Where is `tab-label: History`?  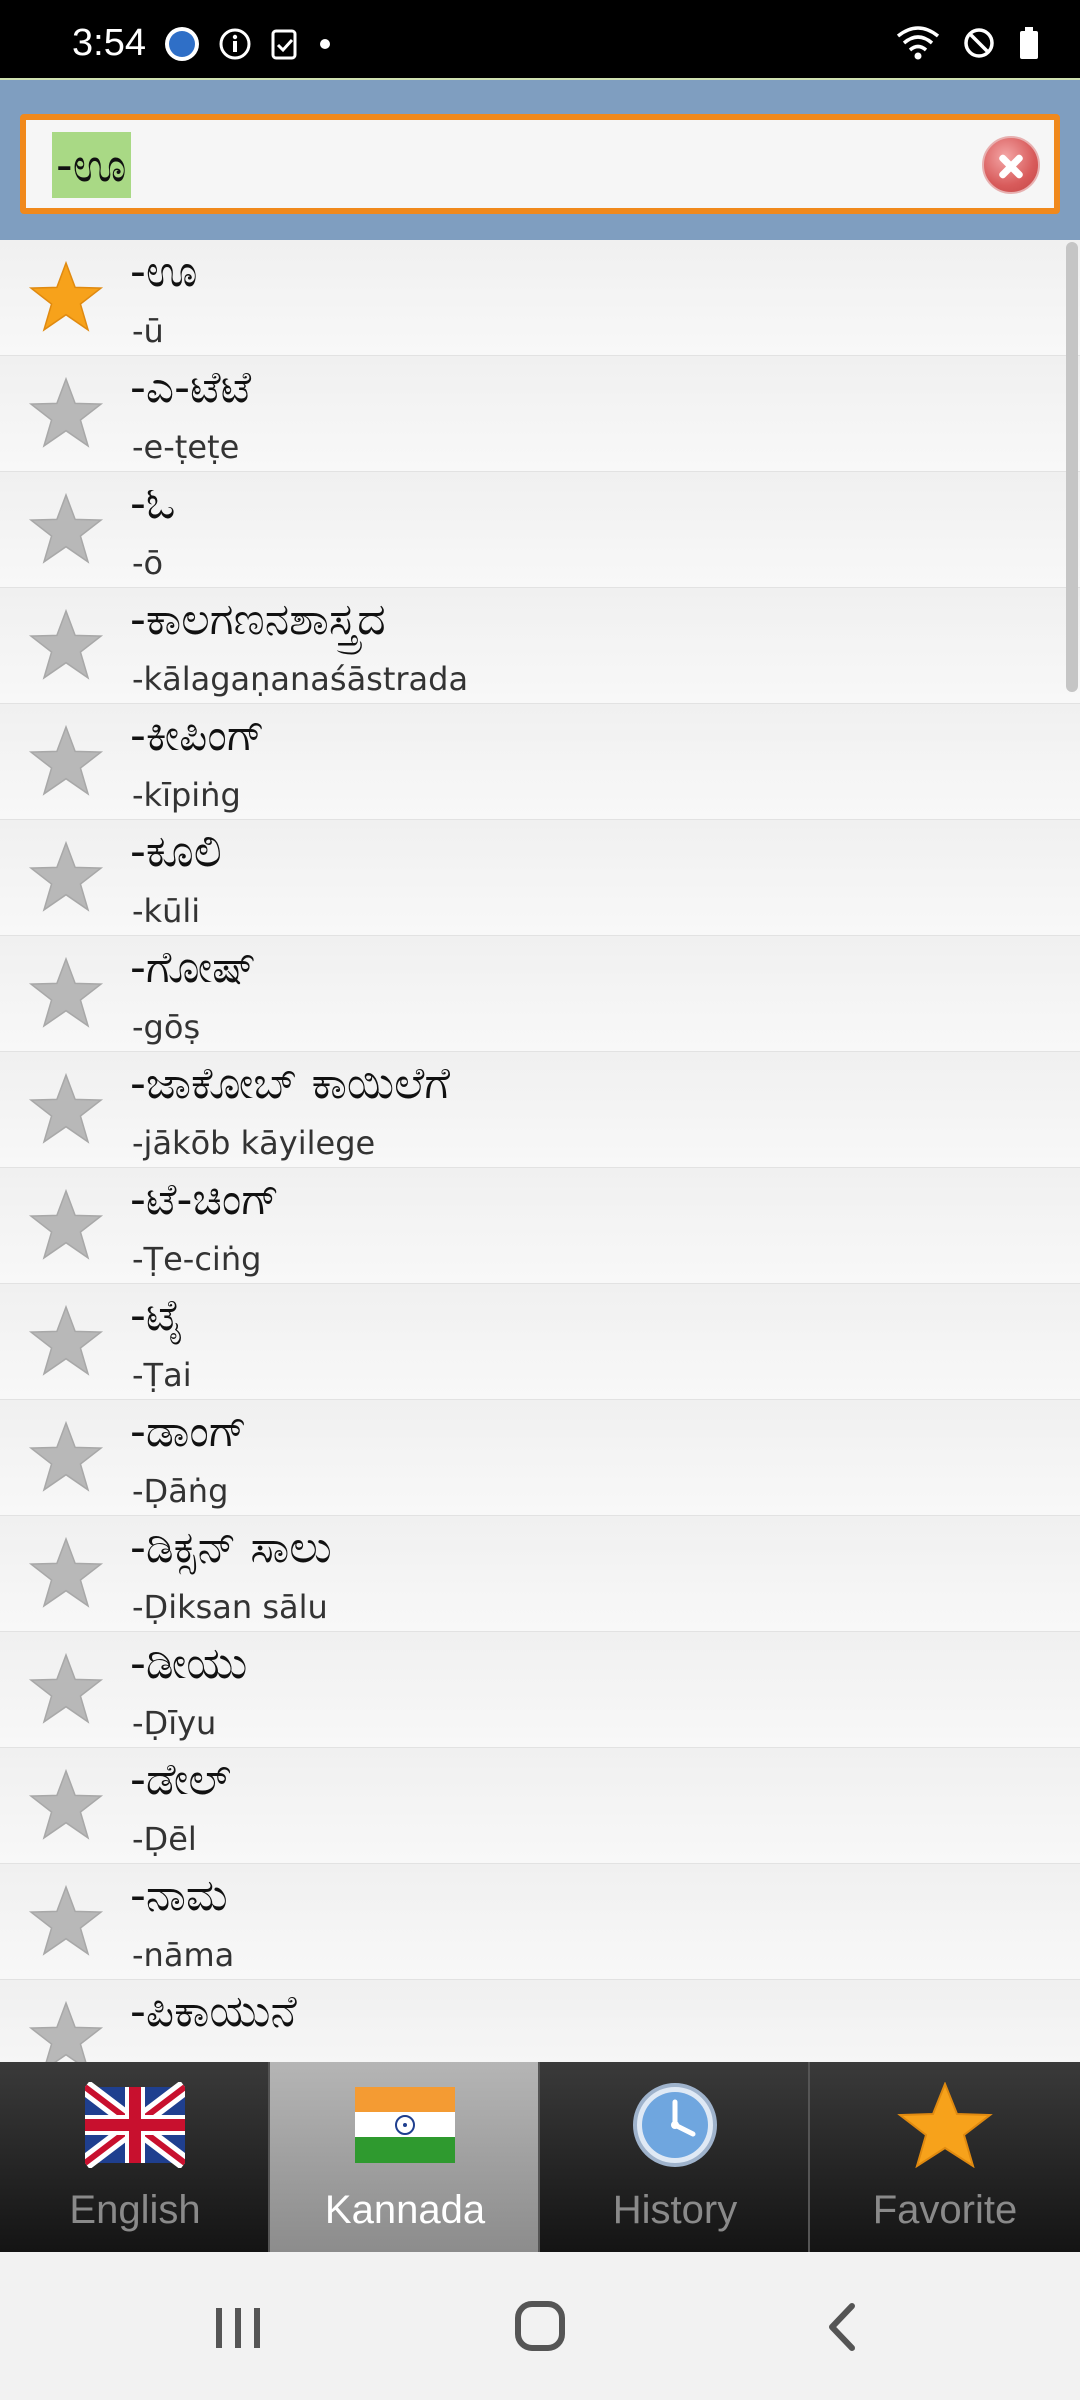
tab-label: History is located at coordinates (675, 2210).